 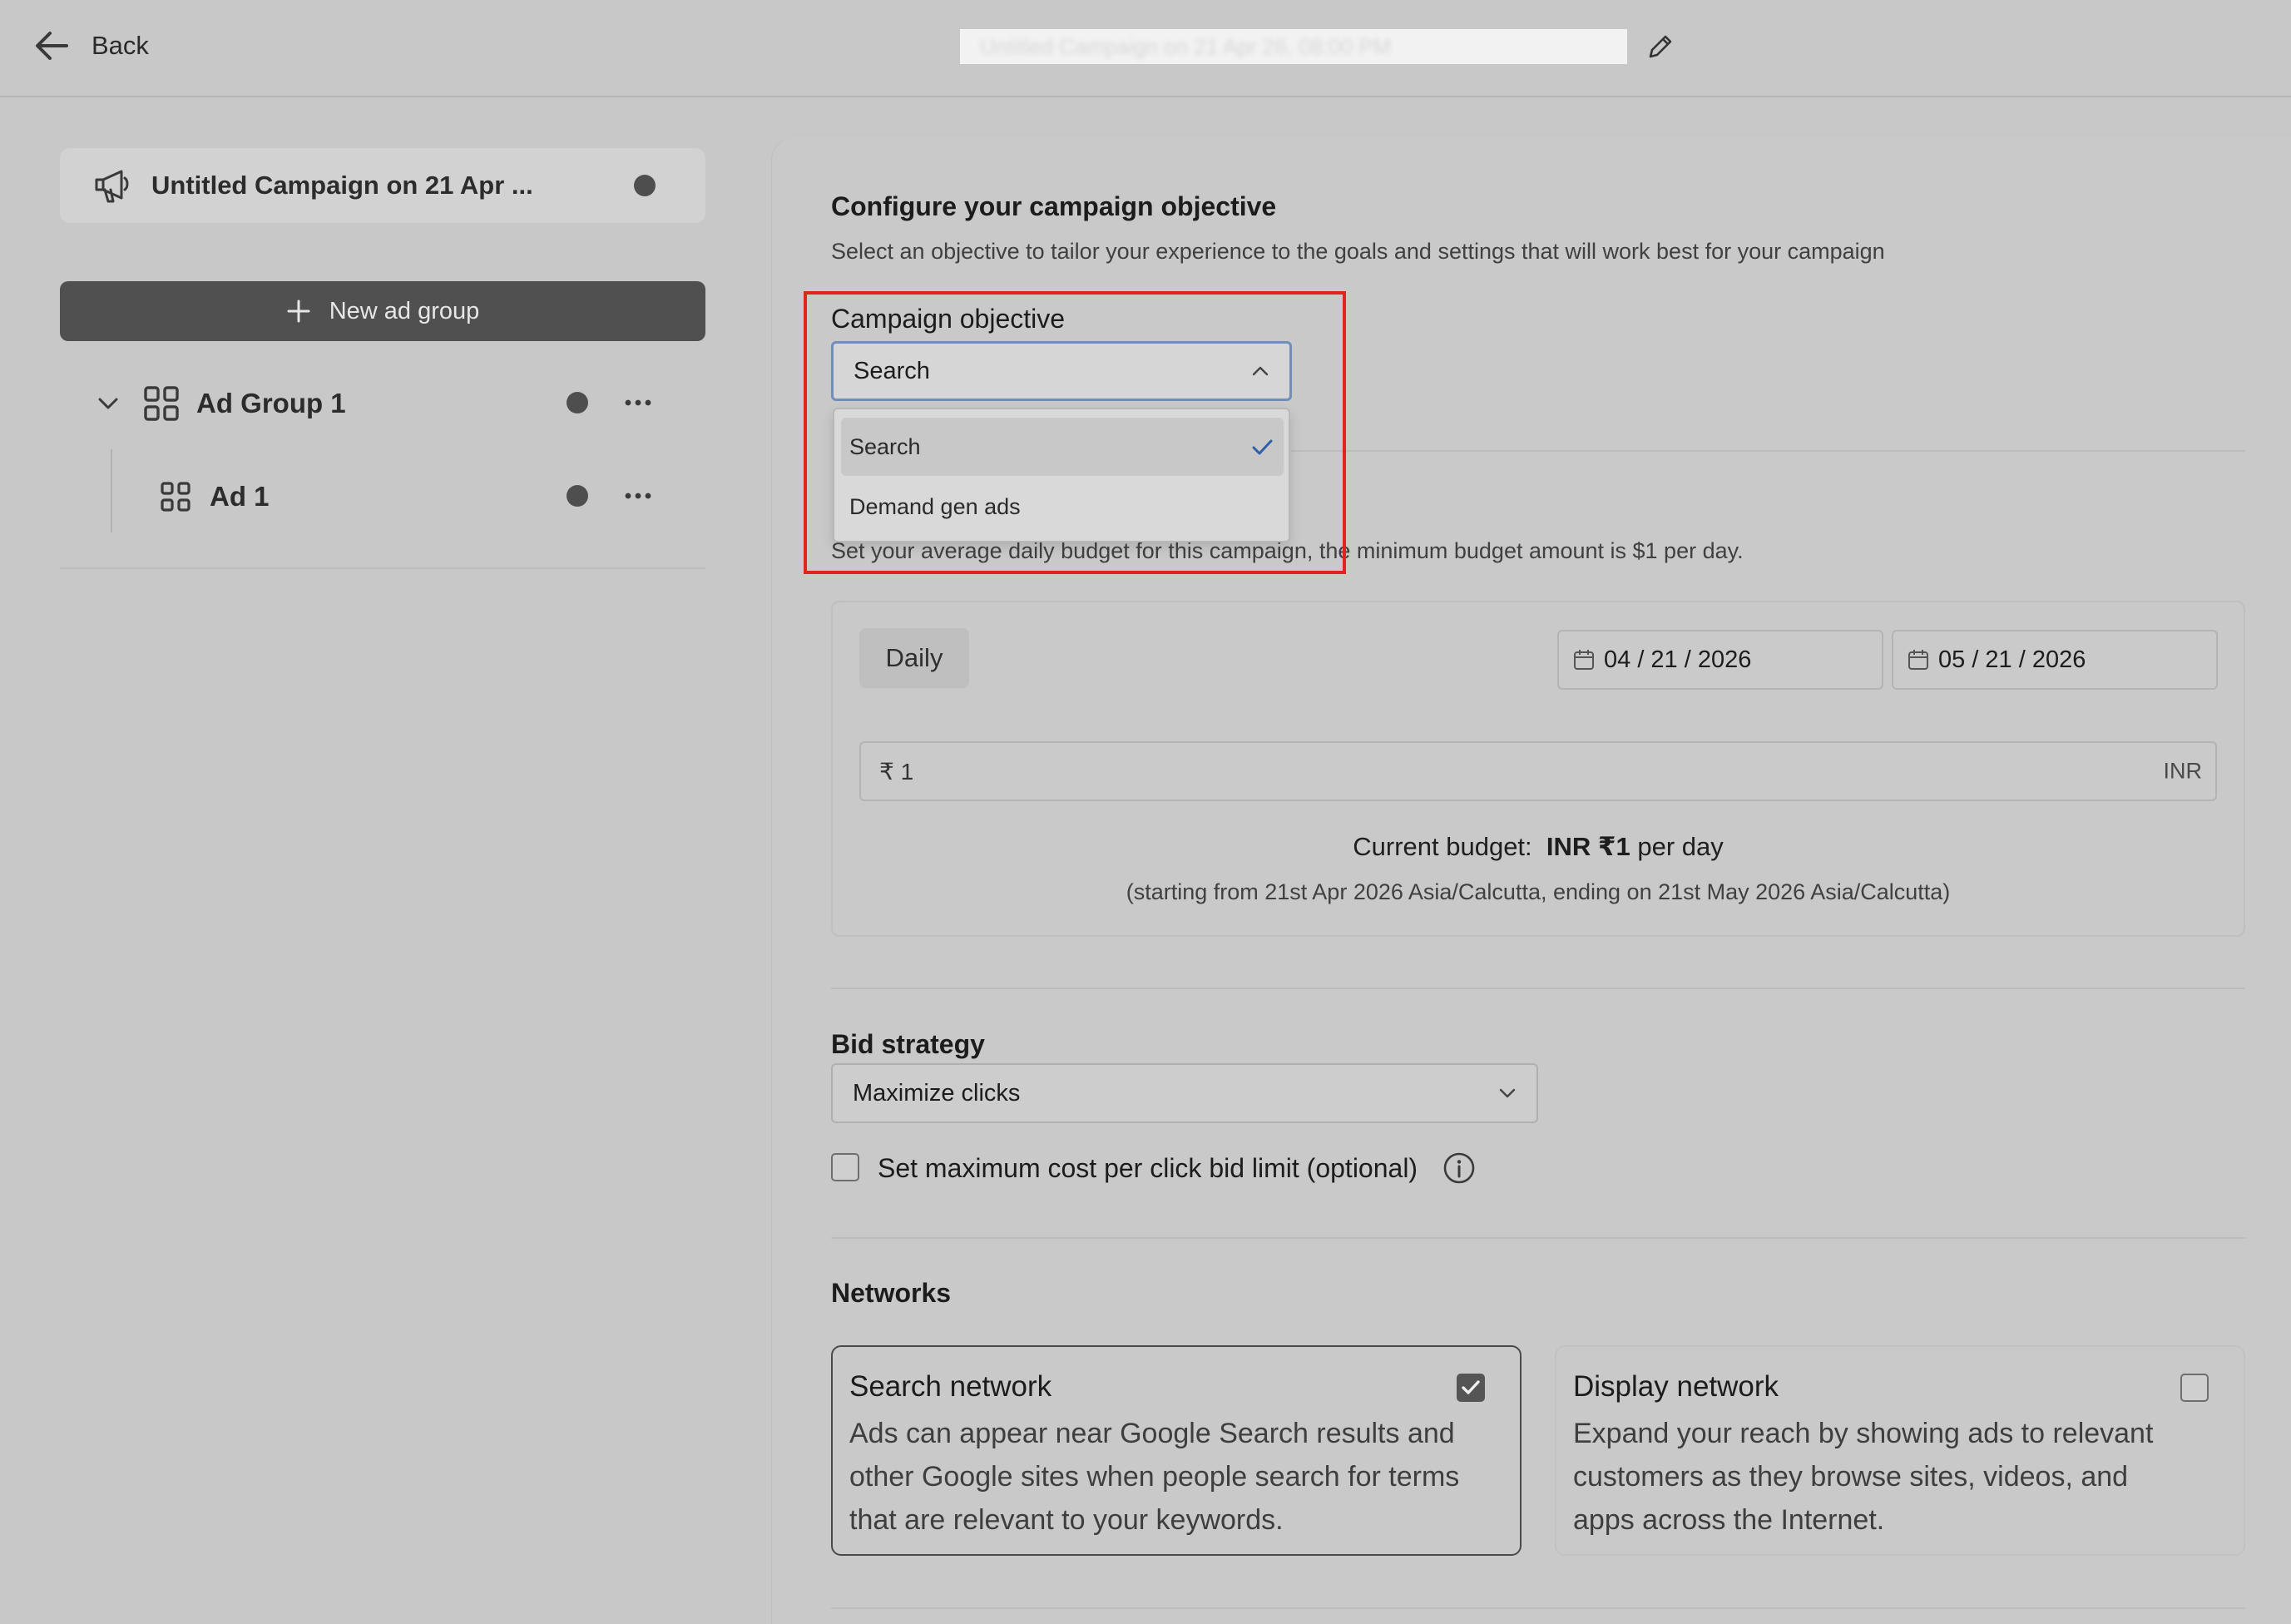 What do you see at coordinates (1459, 1168) in the screenshot?
I see `info-icon` at bounding box center [1459, 1168].